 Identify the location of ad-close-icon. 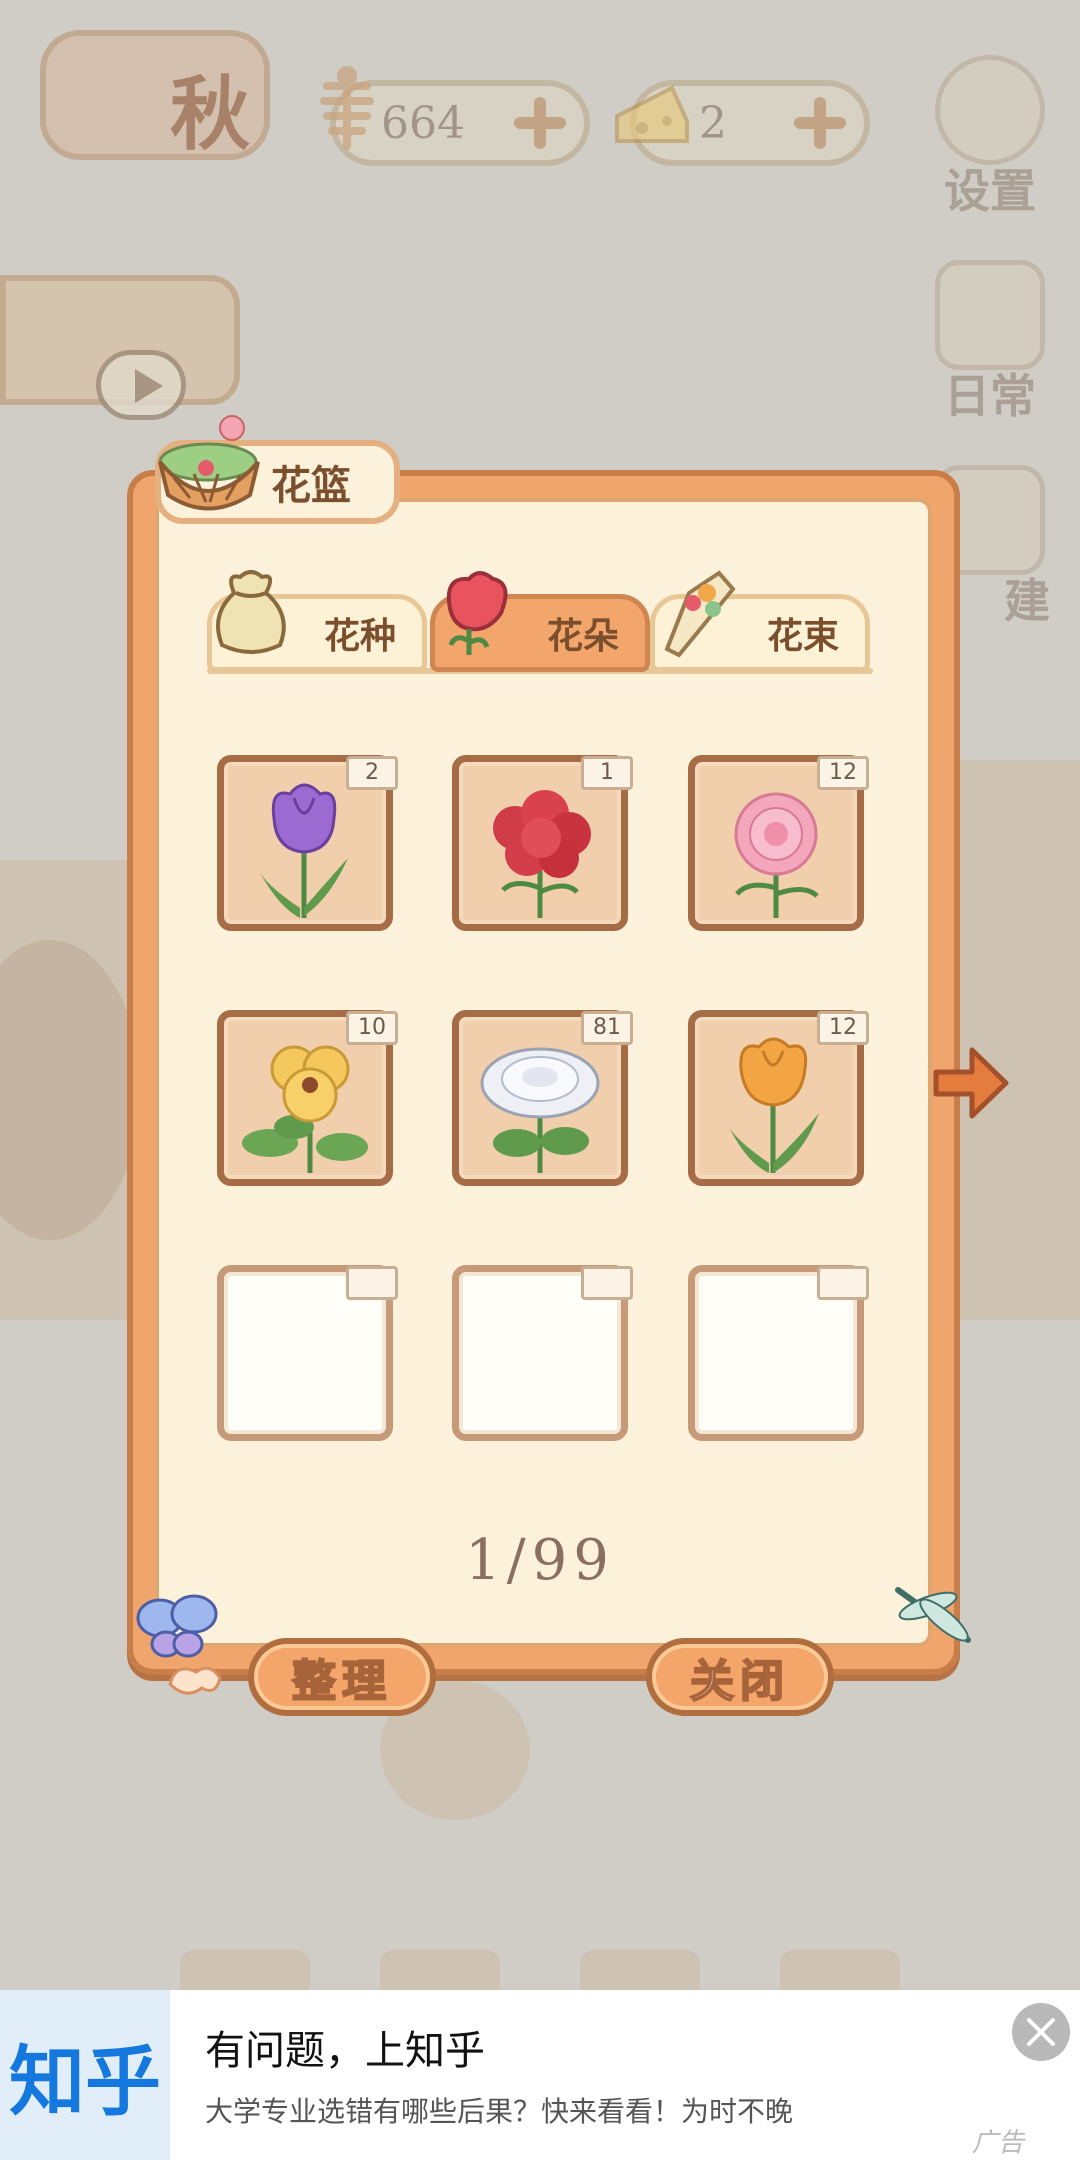
(1041, 2032).